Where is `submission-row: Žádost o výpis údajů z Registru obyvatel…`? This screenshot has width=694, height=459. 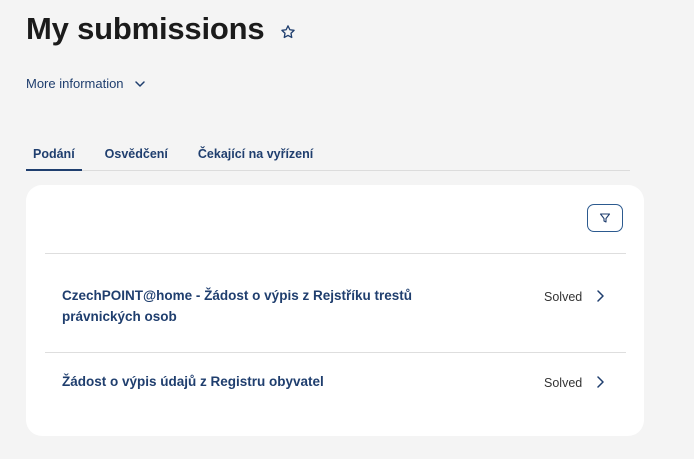 submission-row: Žádost o výpis údajů z Registru obyvatel… is located at coordinates (335, 383).